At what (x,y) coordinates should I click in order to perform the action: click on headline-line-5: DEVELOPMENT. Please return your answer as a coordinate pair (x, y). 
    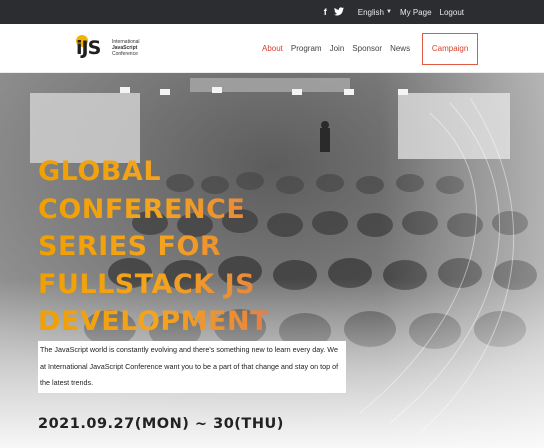
    Looking at the image, I should click on (188, 322).